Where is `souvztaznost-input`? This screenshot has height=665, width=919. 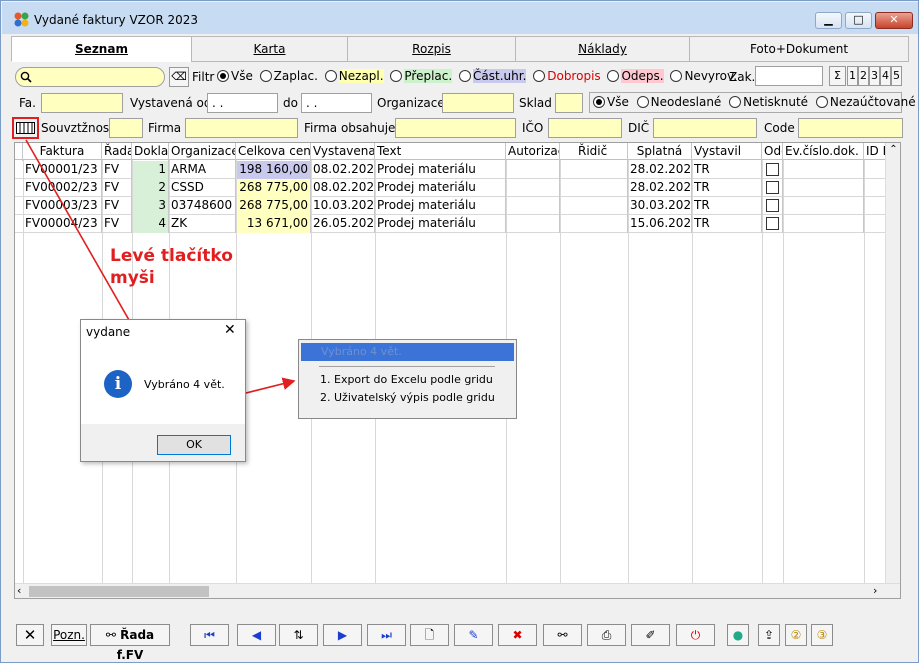
souvztaznost-input is located at coordinates (126, 128).